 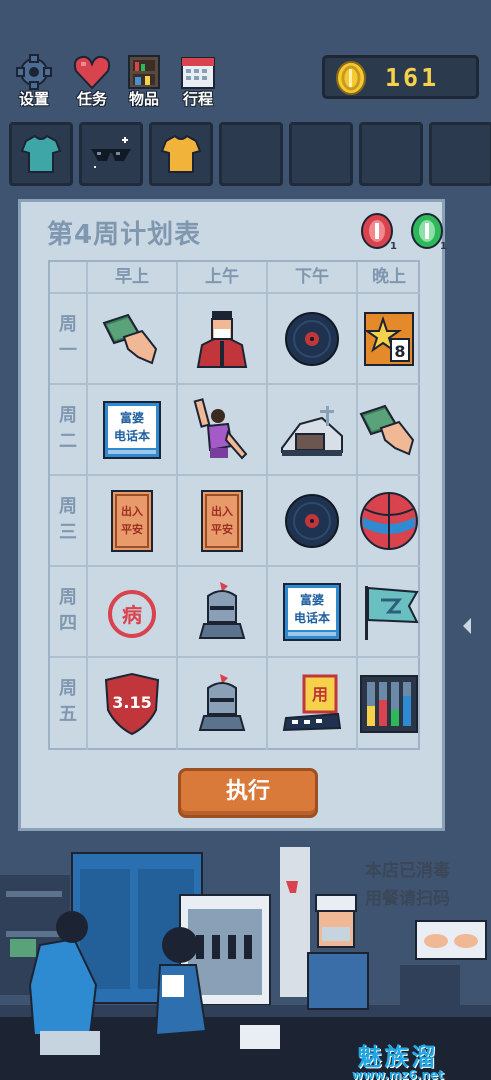 What do you see at coordinates (69, 430) in the screenshot?
I see `row-header: 周二` at bounding box center [69, 430].